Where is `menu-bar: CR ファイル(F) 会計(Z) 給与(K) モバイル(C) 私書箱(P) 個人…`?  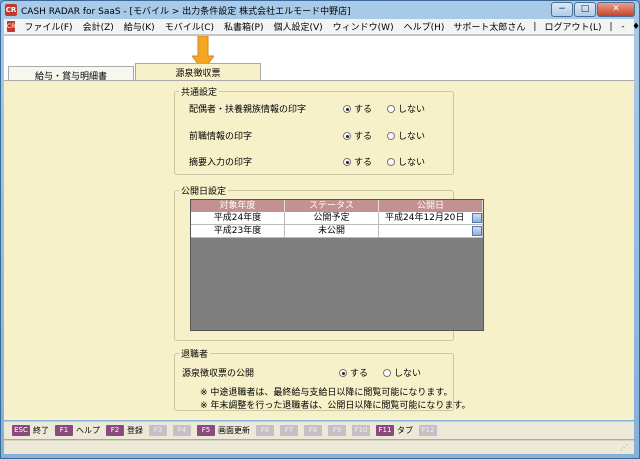 menu-bar: CR ファイル(F) 会計(Z) 給与(K) モバイル(C) 私書箱(P) 個人… is located at coordinates (322, 27).